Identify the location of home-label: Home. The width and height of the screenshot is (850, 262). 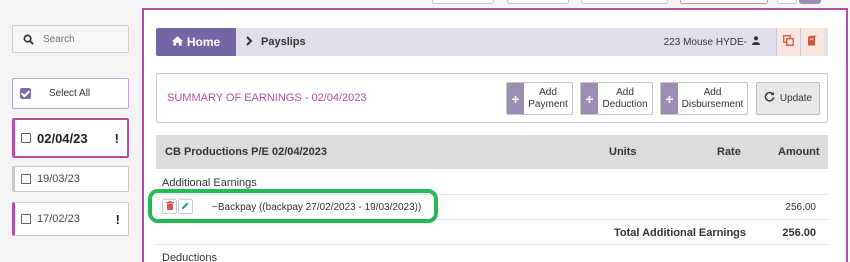
(203, 42).